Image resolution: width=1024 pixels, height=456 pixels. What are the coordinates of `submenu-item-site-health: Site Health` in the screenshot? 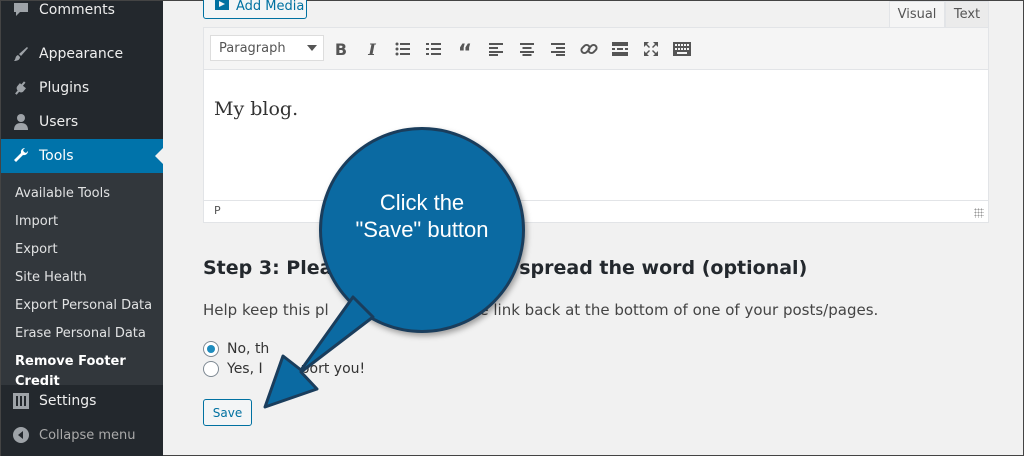 It's located at (51, 278).